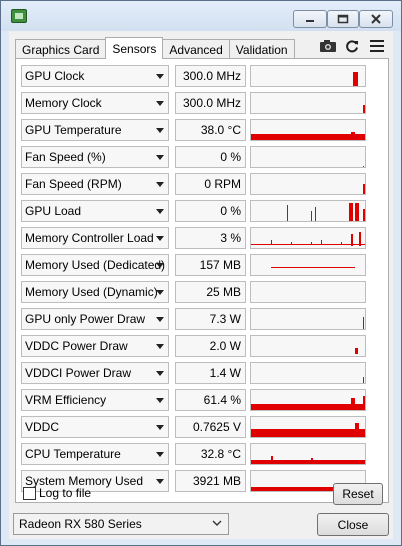  What do you see at coordinates (95, 427) in the screenshot?
I see `sensor-name-dropdown: VDDC` at bounding box center [95, 427].